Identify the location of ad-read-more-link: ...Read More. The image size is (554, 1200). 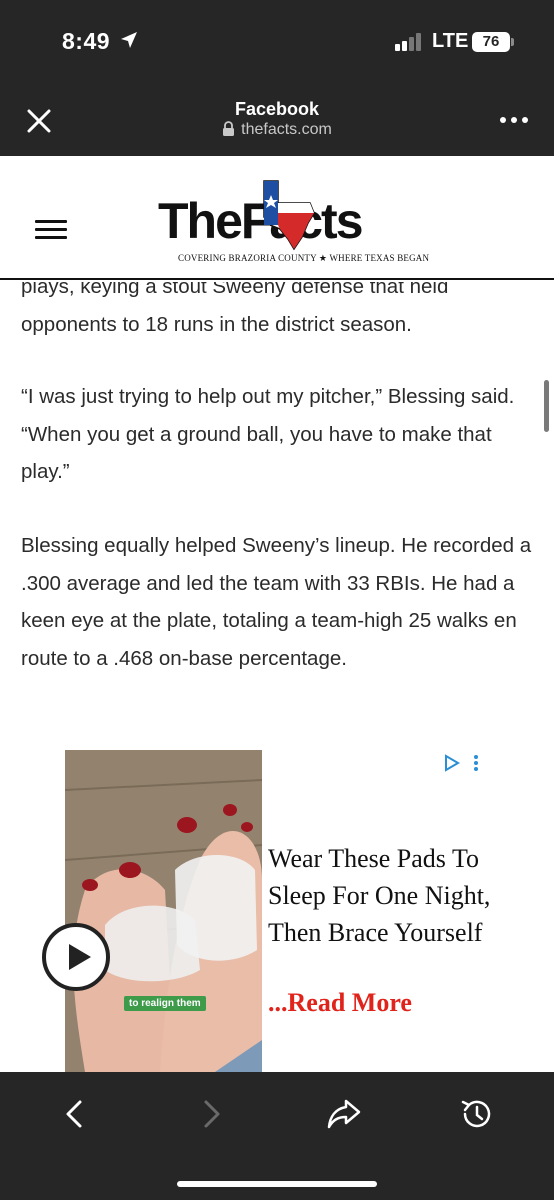
(340, 1003).